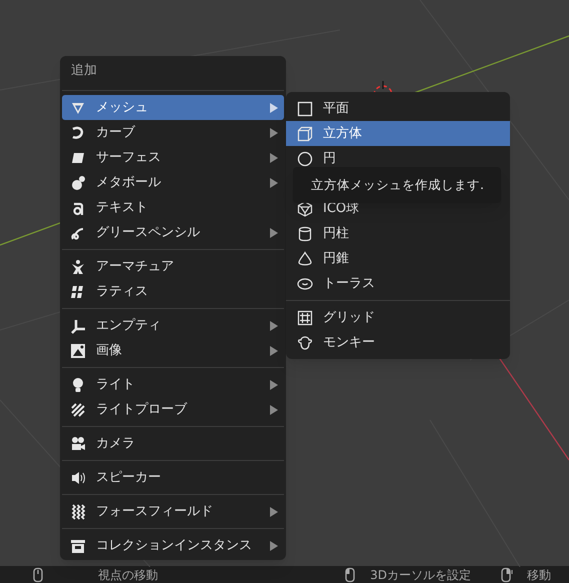 This screenshot has width=569, height=583. What do you see at coordinates (398, 317) in the screenshot?
I see `menu-item: グリッド` at bounding box center [398, 317].